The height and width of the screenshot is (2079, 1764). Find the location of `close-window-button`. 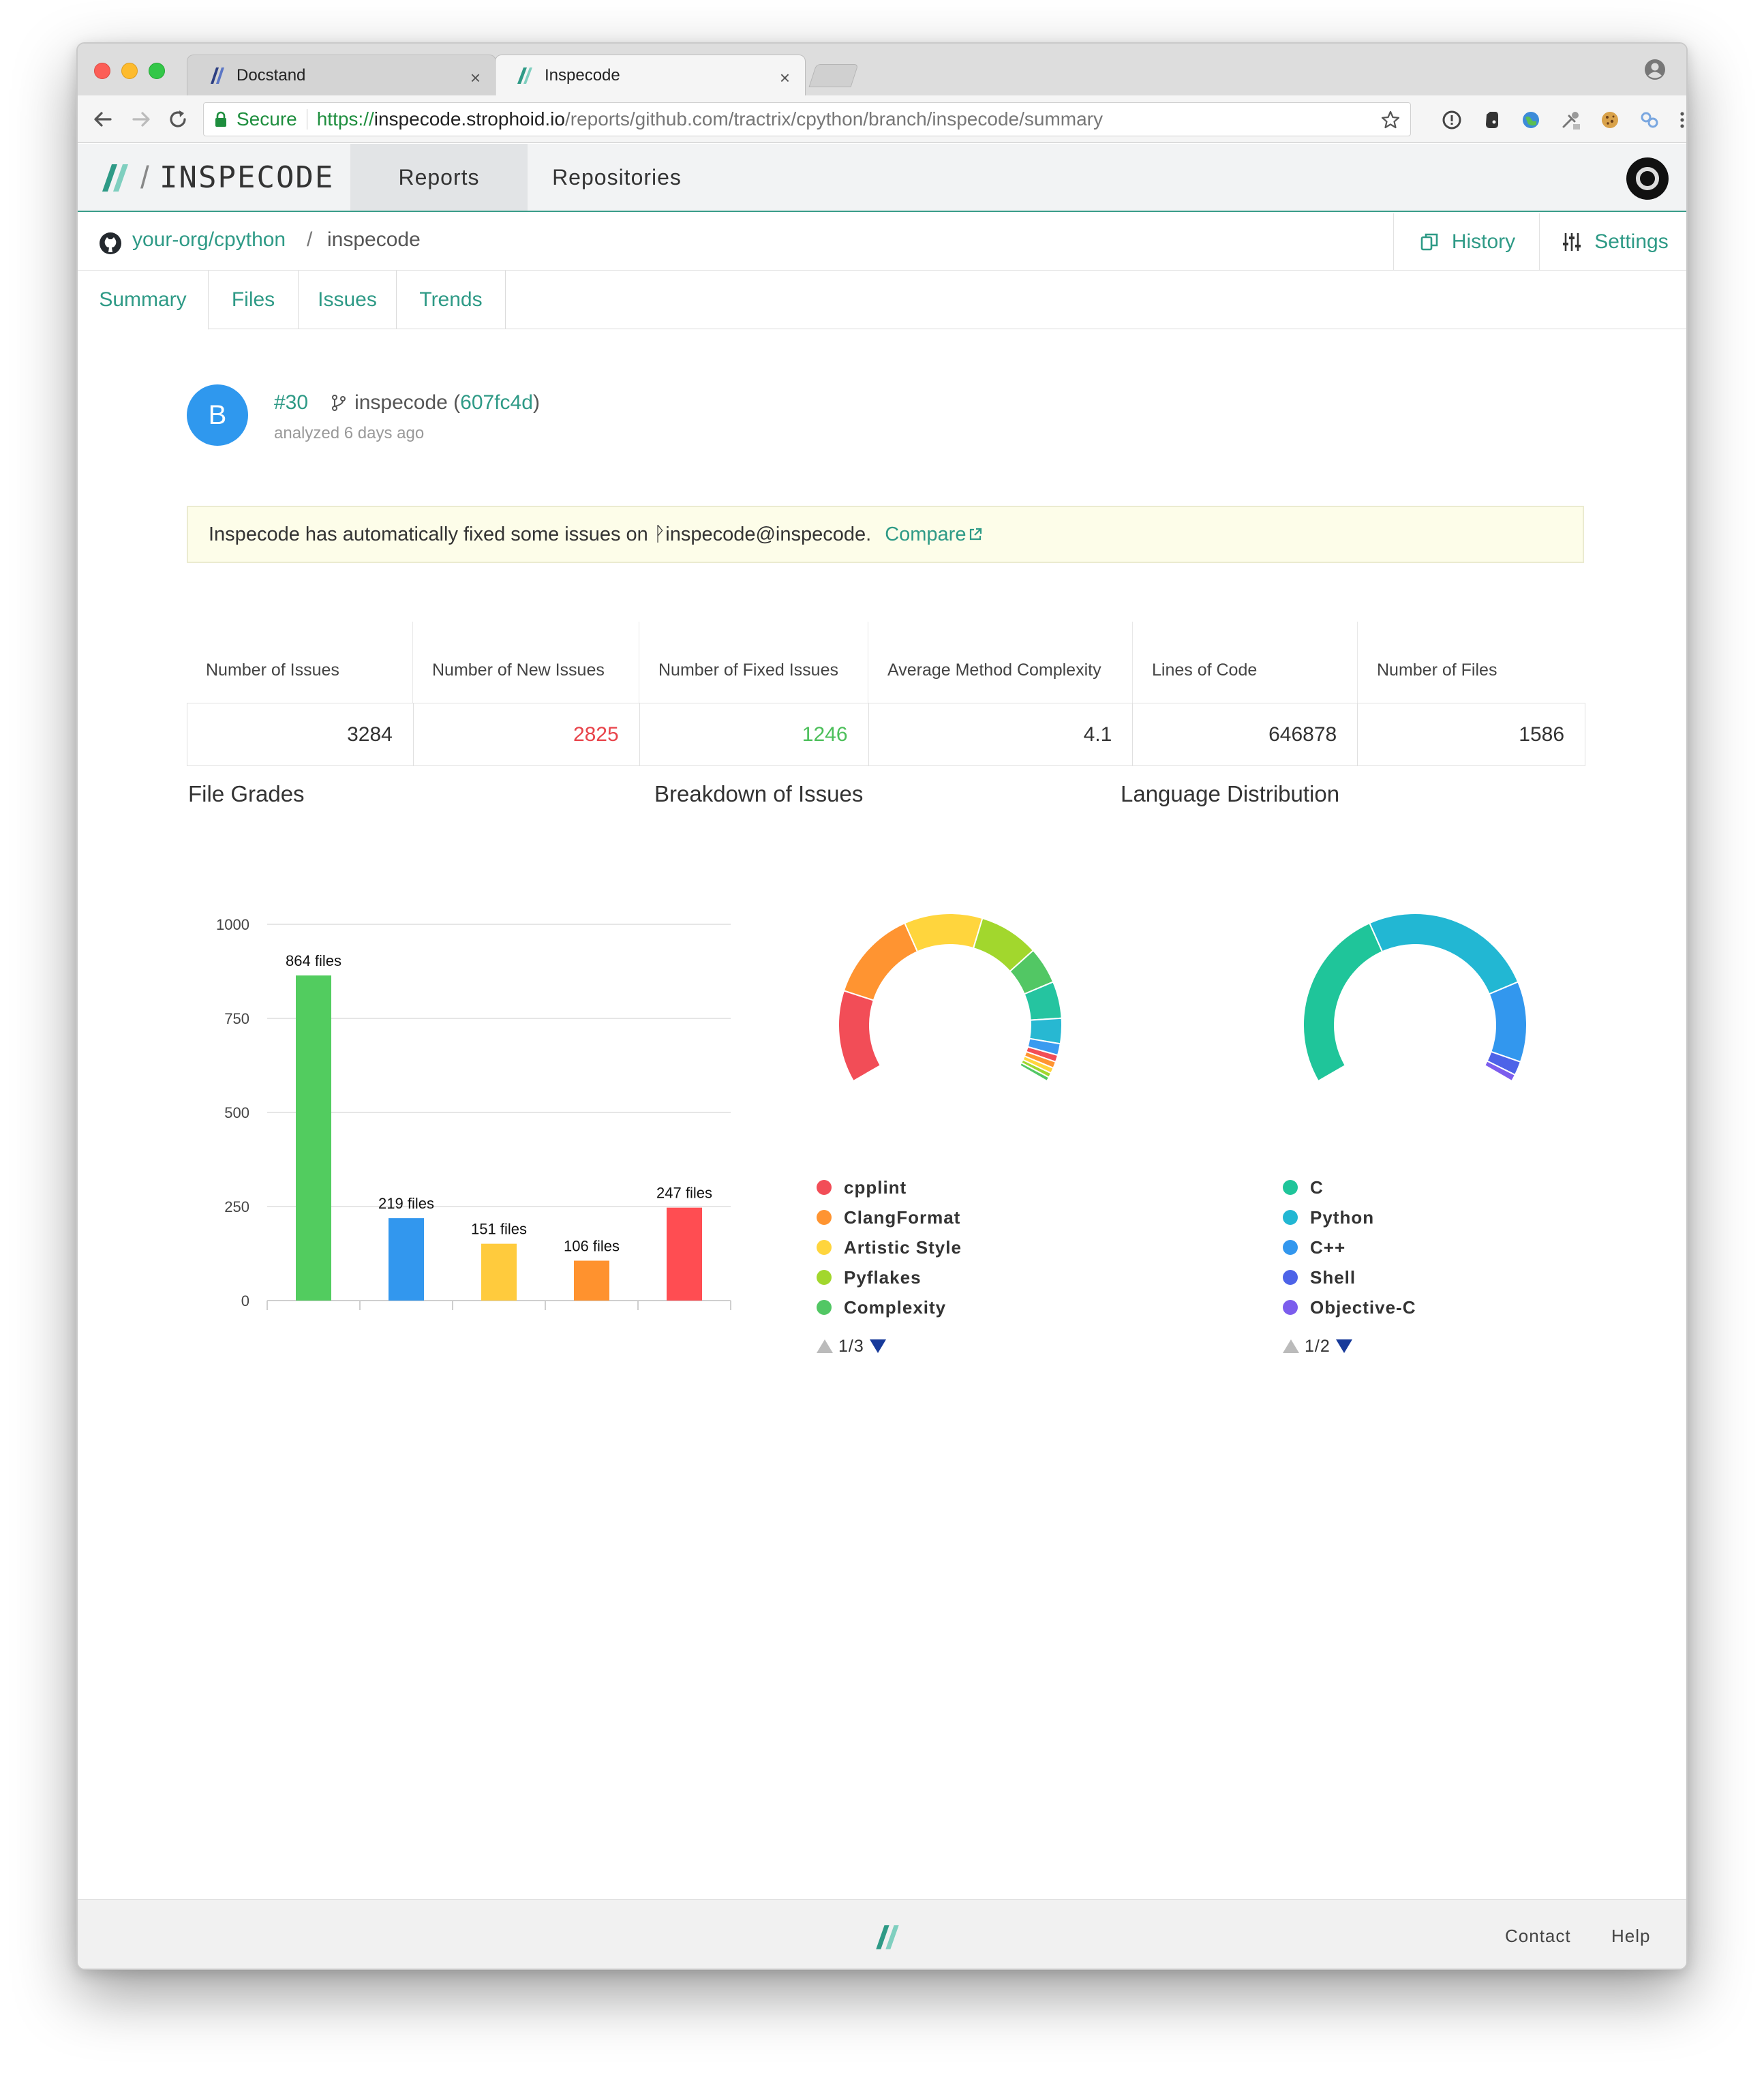

close-window-button is located at coordinates (102, 71).